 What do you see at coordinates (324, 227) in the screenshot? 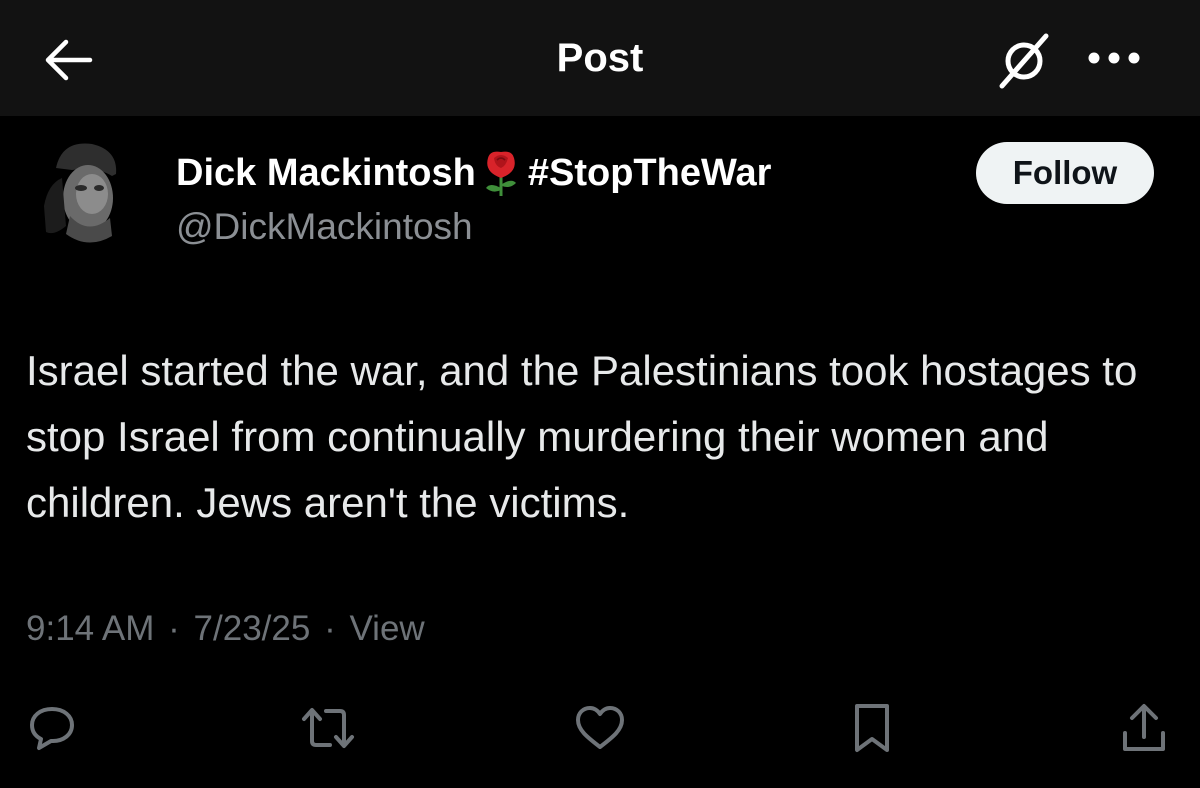
I see `author-handle: @DickMackintosh` at bounding box center [324, 227].